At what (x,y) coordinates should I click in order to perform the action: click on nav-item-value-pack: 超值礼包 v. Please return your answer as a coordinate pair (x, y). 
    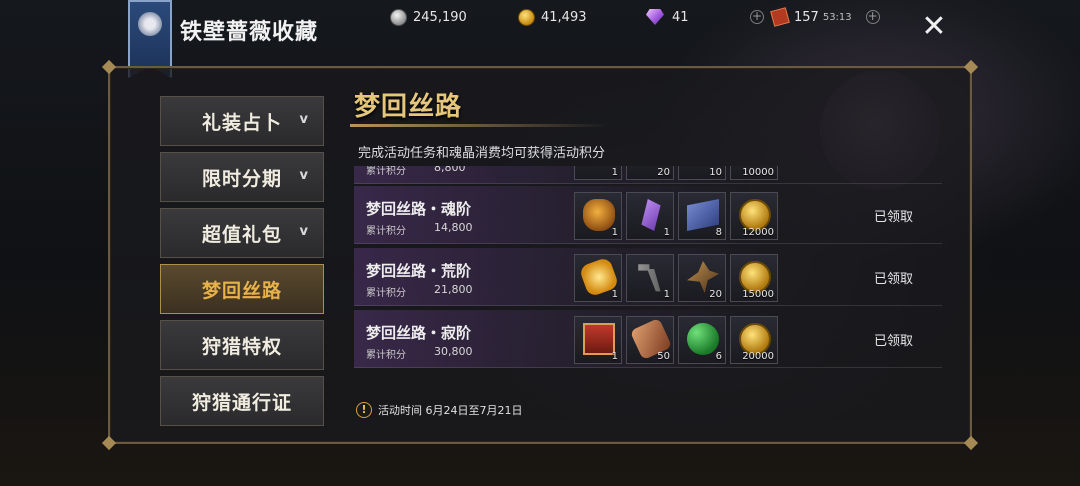
    Looking at the image, I should click on (242, 233).